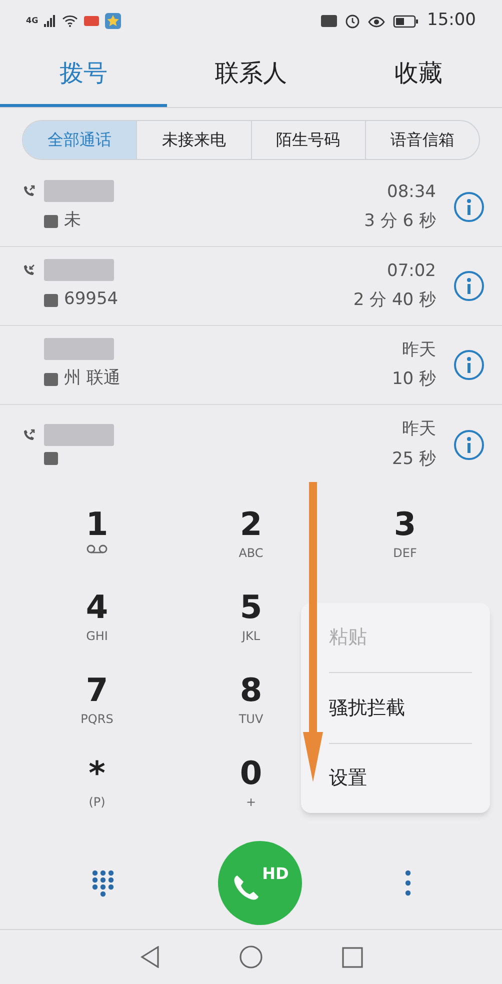  What do you see at coordinates (307, 140) in the screenshot?
I see `filter-tab: 陌生号码` at bounding box center [307, 140].